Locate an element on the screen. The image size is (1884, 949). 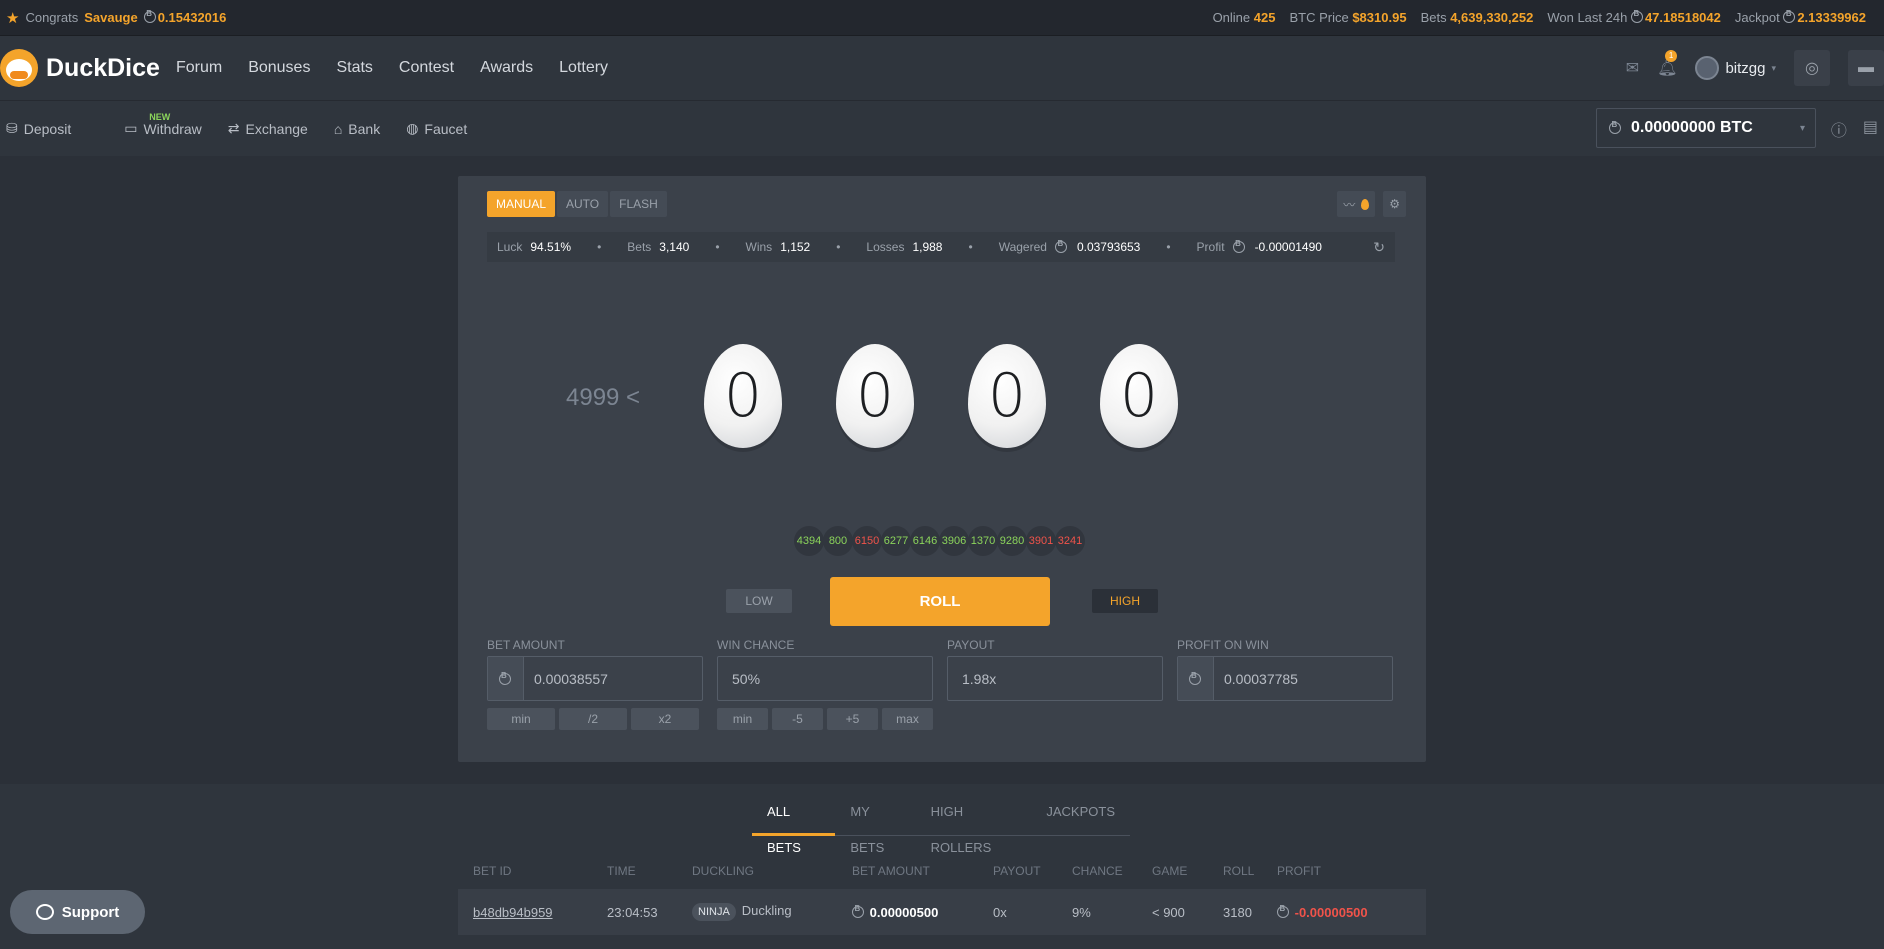
bank-link: ⌂ Bank is located at coordinates (357, 128).